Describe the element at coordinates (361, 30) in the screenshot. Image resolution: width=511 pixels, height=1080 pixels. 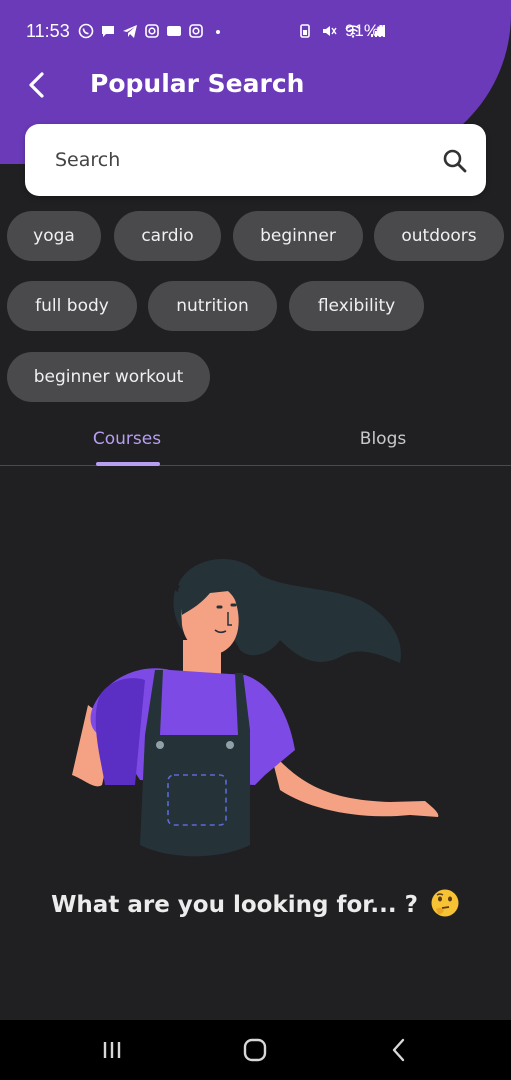
I see `battery-level: 91%` at that location.